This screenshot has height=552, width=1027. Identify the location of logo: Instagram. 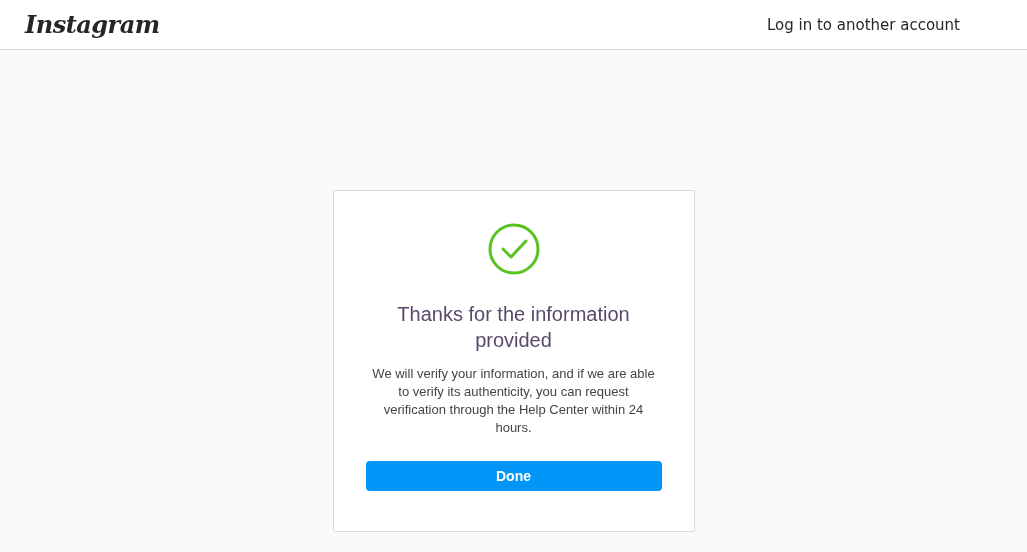
(92, 24).